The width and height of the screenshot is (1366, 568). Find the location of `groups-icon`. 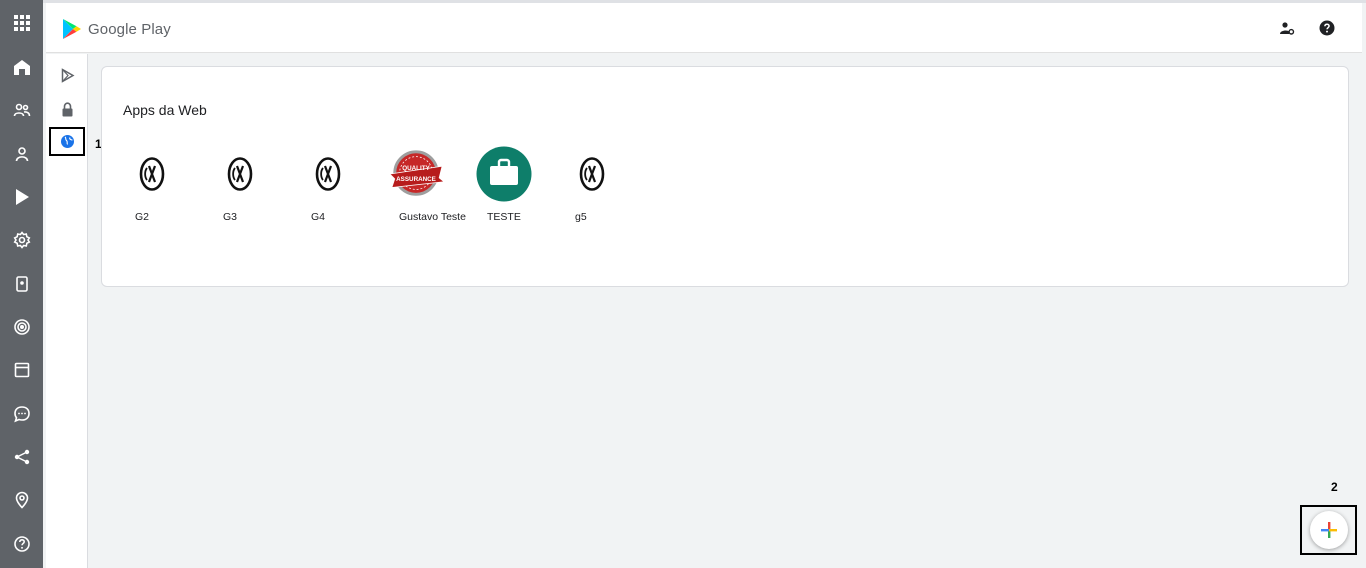

groups-icon is located at coordinates (21, 110).